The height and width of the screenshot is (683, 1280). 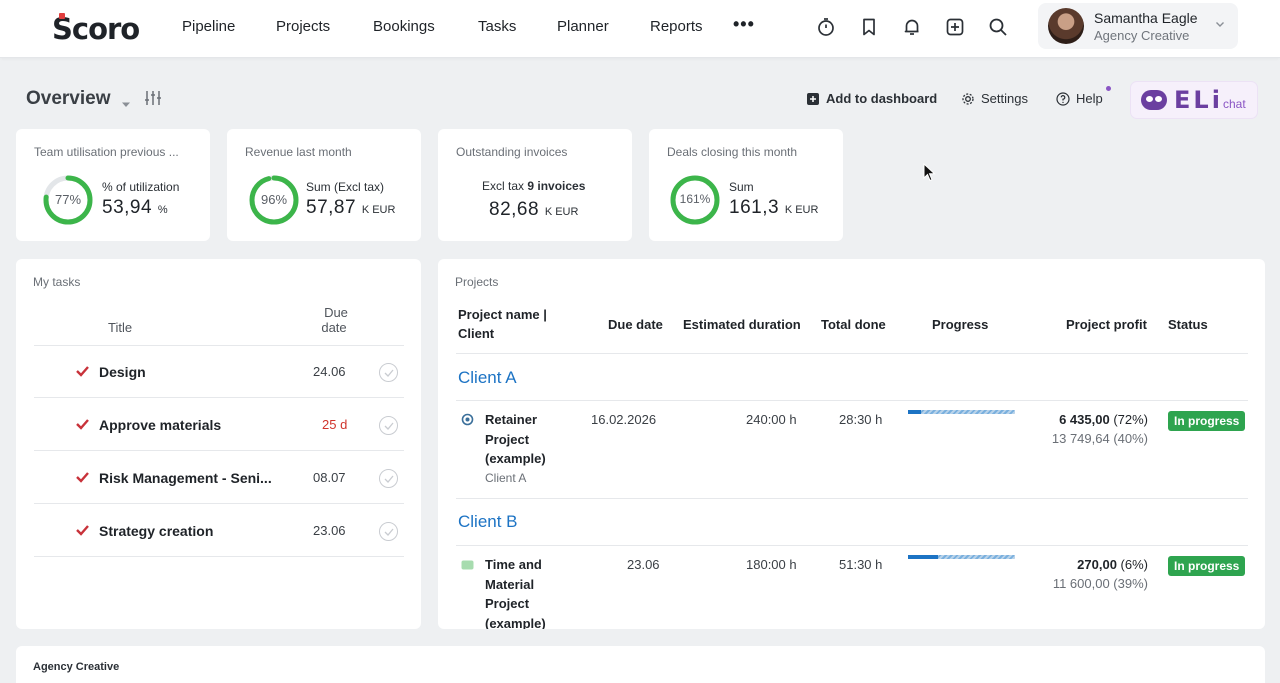 I want to click on project-total-done: 28:30 h, so click(x=861, y=419).